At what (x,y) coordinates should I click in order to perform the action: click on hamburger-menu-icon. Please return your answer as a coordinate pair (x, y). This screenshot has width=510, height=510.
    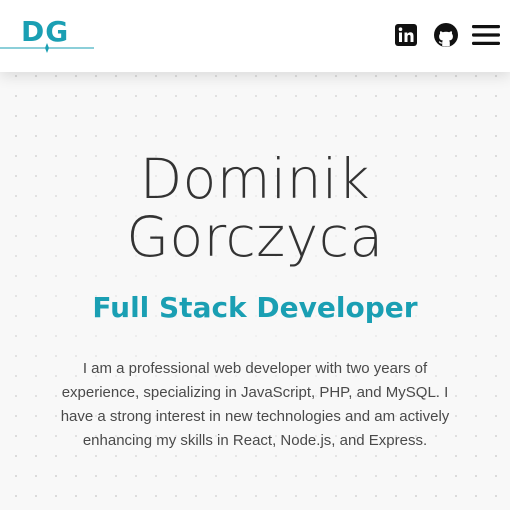
    Looking at the image, I should click on (486, 35).